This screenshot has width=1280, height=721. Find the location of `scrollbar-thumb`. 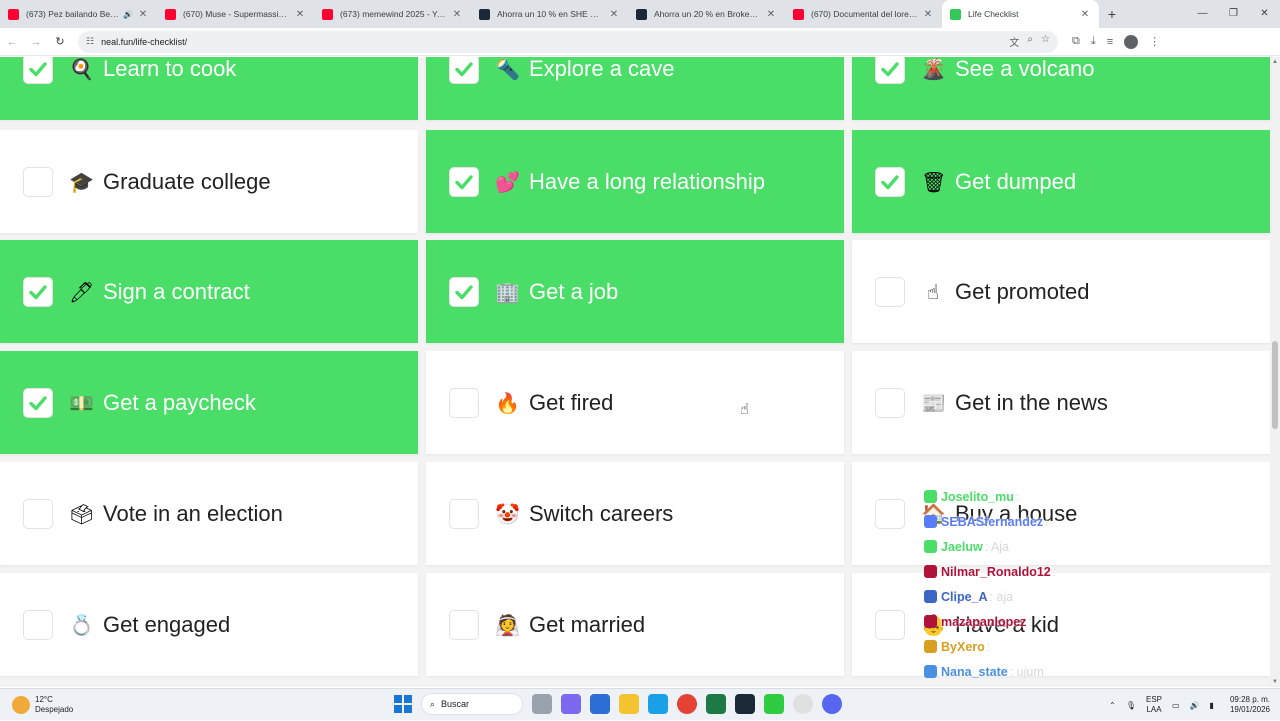

scrollbar-thumb is located at coordinates (1275, 385).